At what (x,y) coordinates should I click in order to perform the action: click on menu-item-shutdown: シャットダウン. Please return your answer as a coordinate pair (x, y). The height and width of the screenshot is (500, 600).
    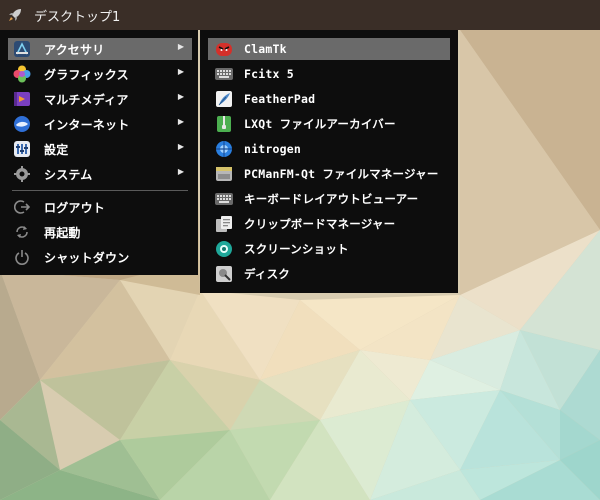
    Looking at the image, I should click on (100, 257).